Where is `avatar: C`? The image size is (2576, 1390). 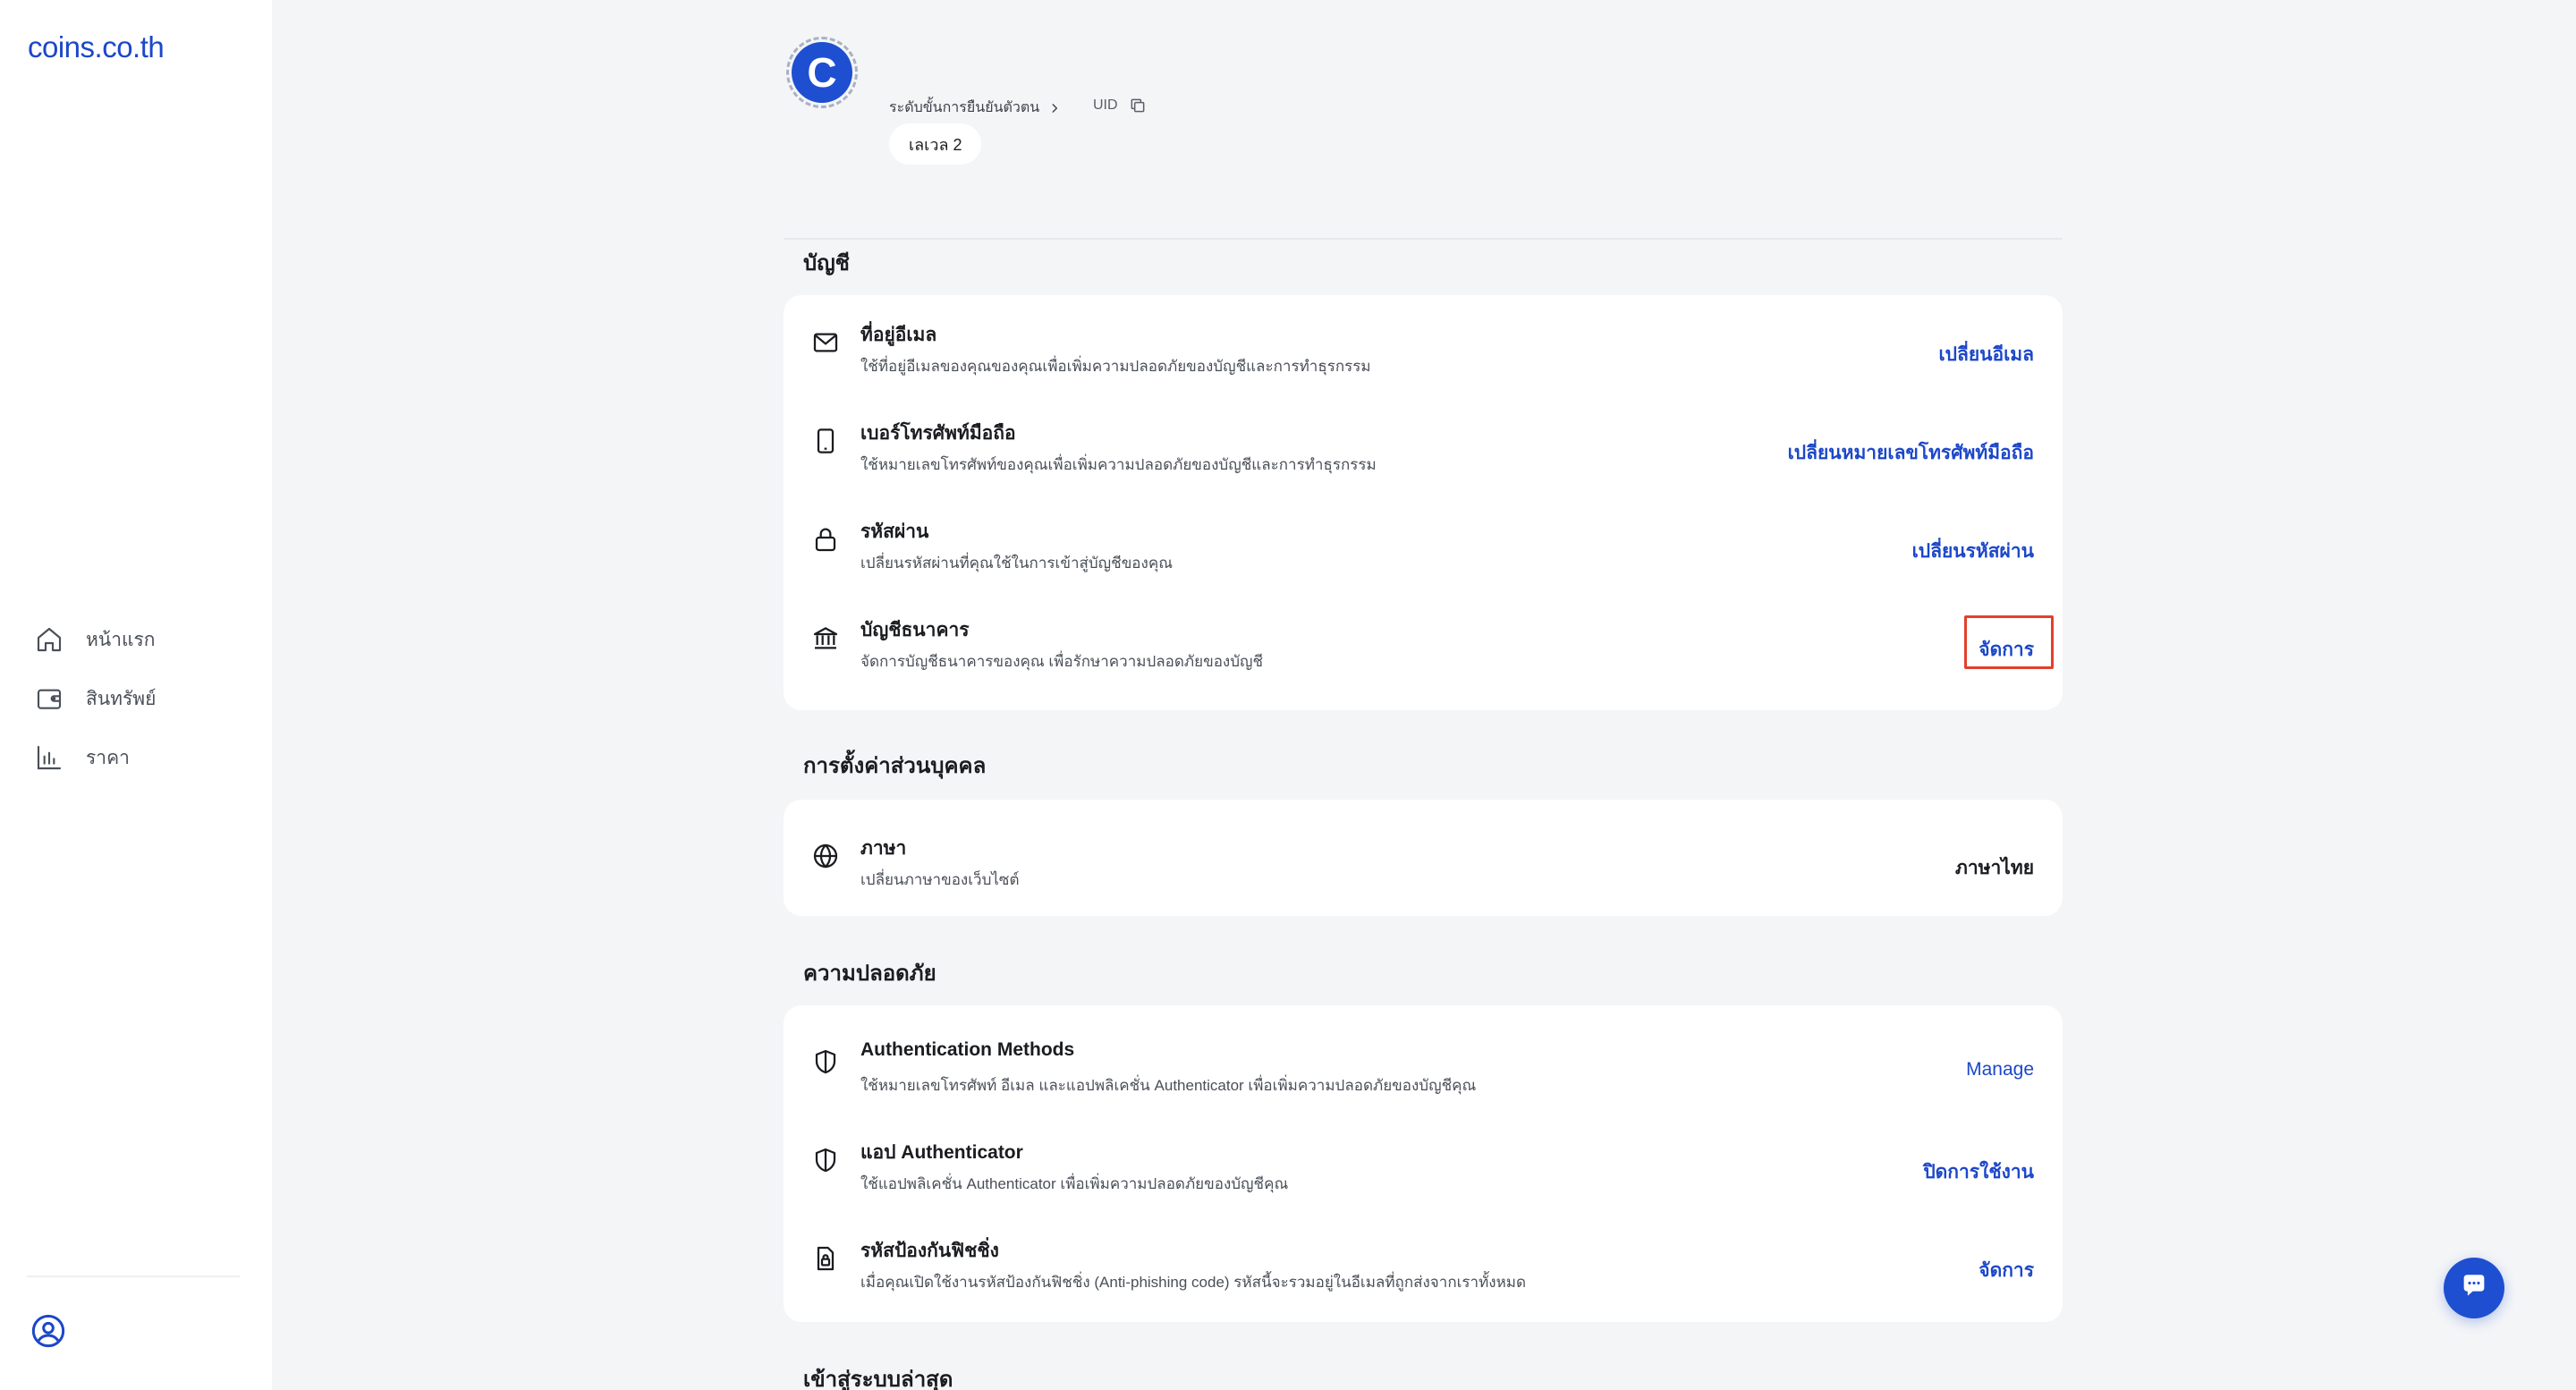 avatar: C is located at coordinates (822, 72).